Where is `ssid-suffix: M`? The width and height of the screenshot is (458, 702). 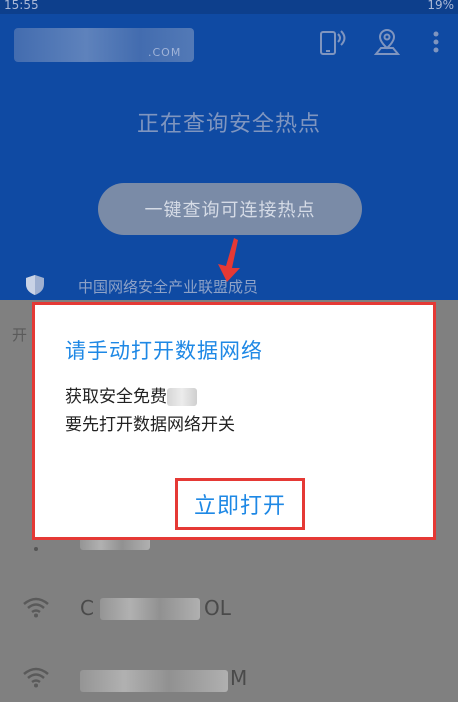 ssid-suffix: M is located at coordinates (239, 678).